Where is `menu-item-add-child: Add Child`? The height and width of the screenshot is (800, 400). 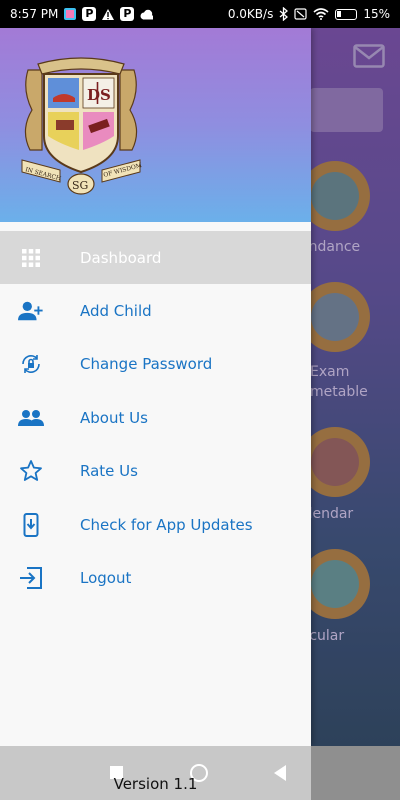
menu-item-add-child: Add Child is located at coordinates (155, 310).